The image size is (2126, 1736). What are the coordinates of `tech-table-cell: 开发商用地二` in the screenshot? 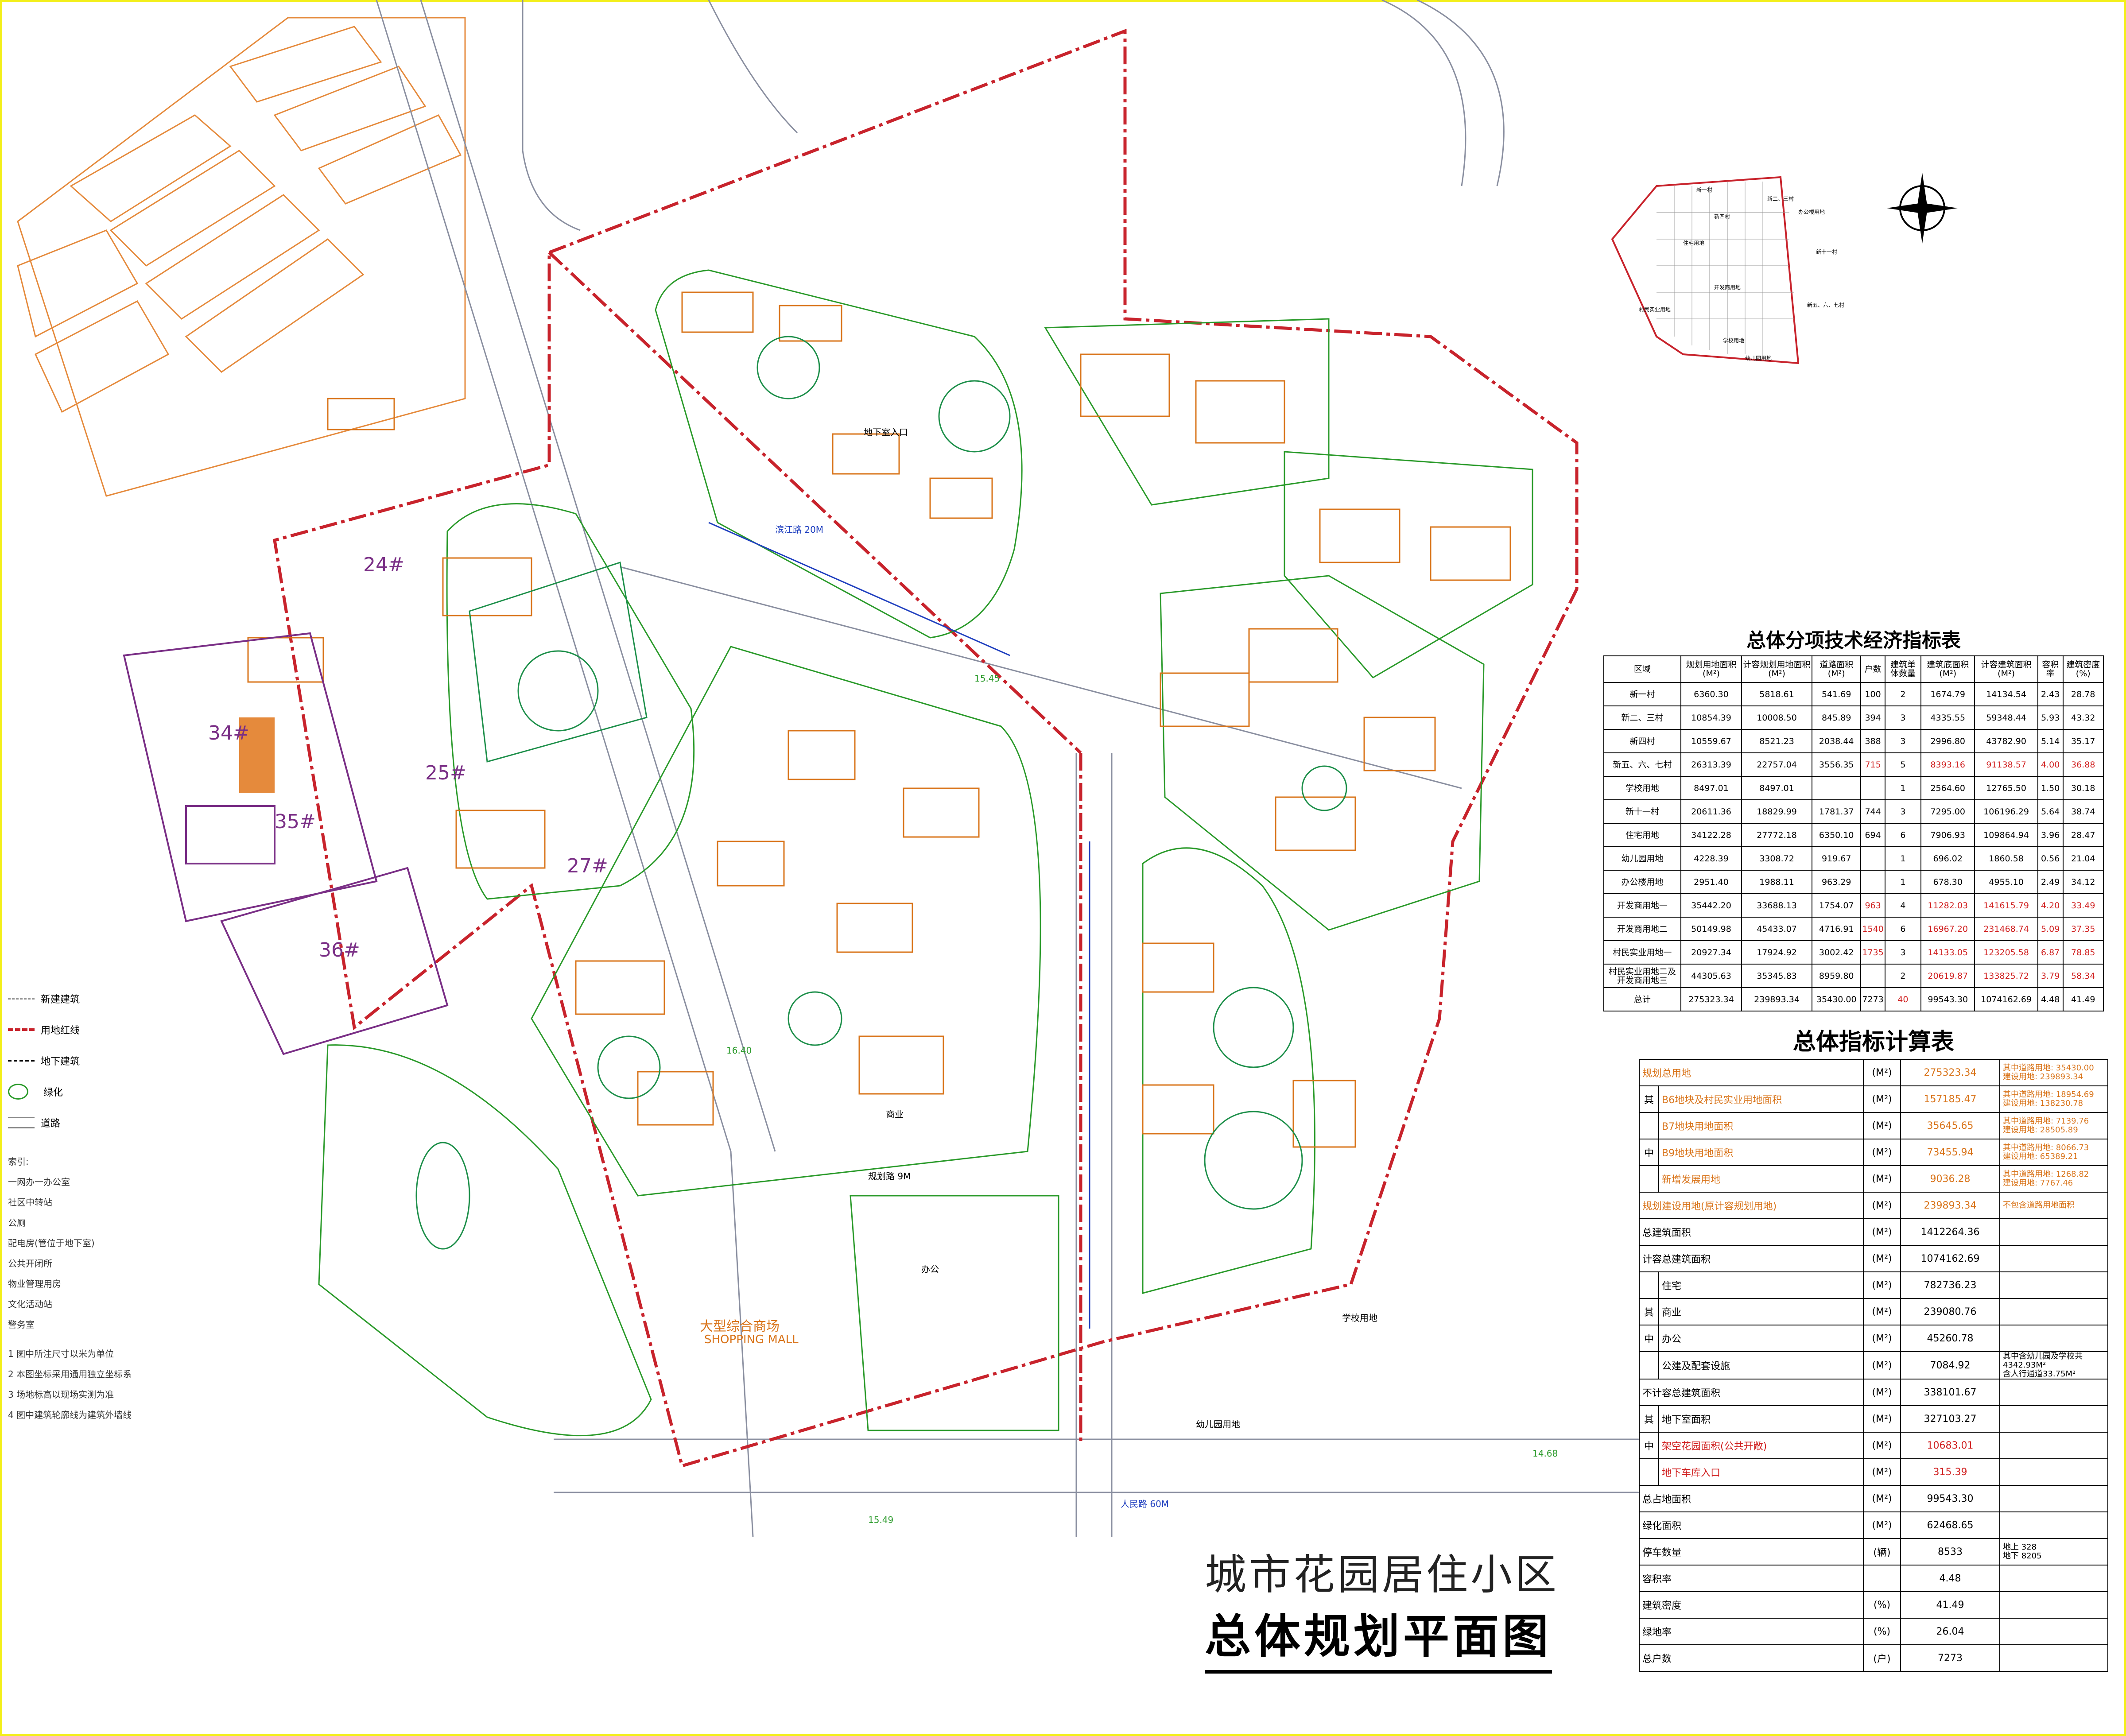 It's located at (1642, 929).